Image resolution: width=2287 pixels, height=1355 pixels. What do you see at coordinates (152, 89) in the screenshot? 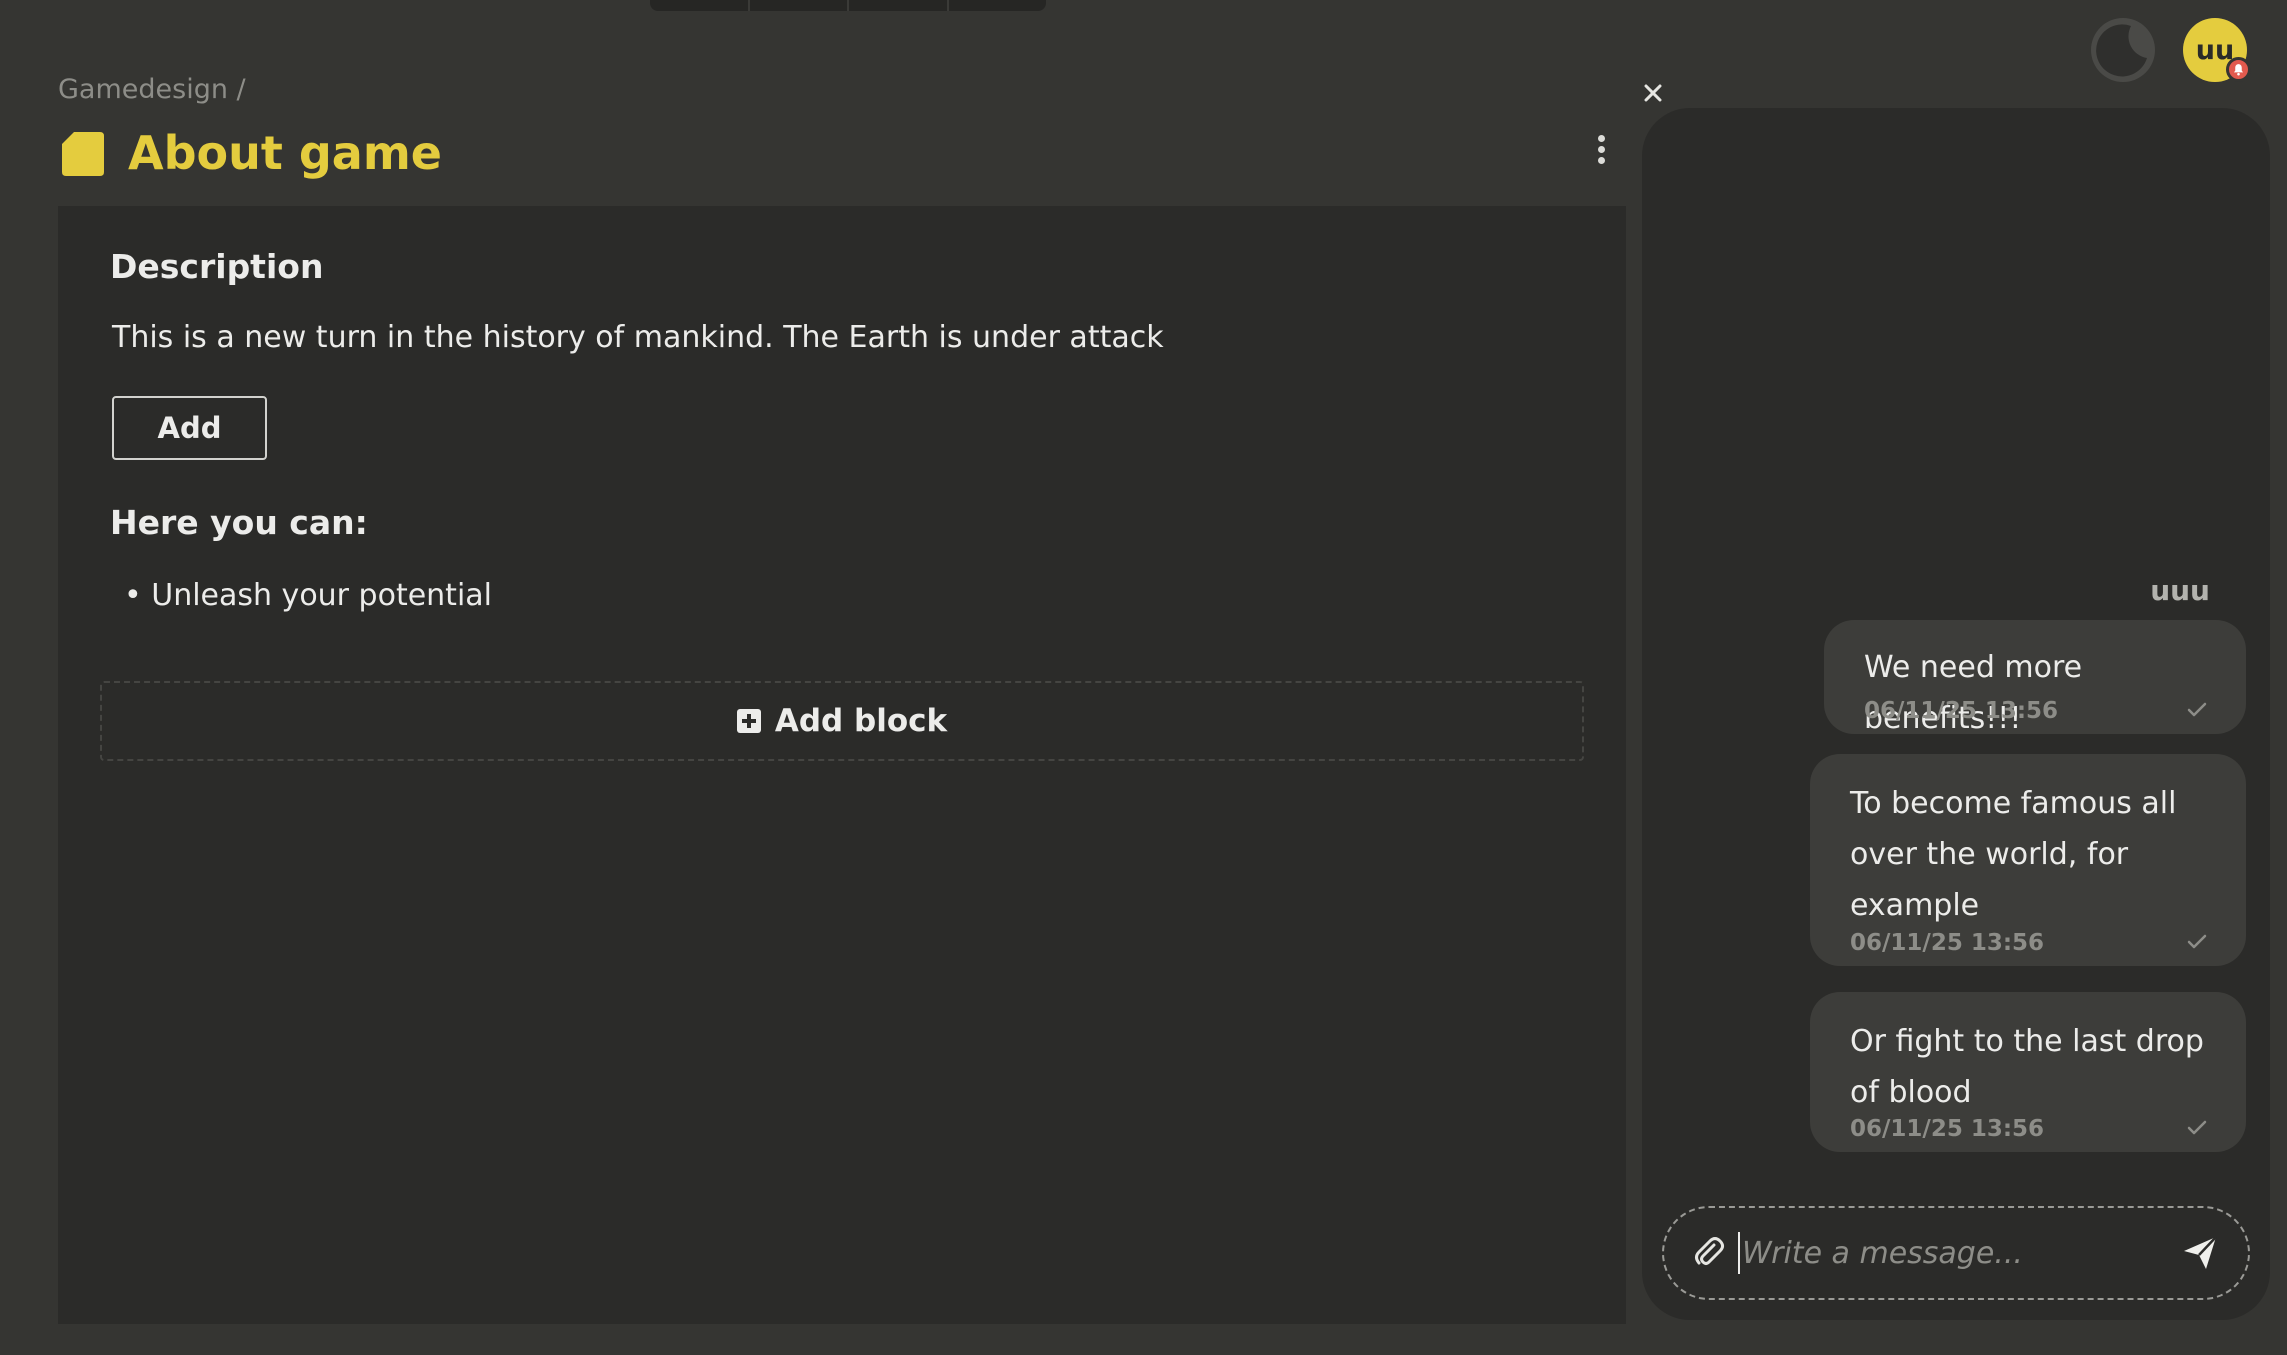
I see `breadcrumb: Gamedesign /` at bounding box center [152, 89].